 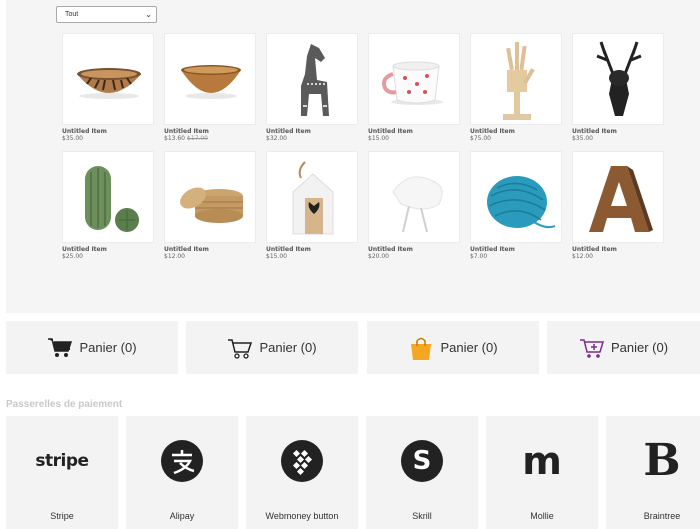 I want to click on product-image-cactus, so click(x=108, y=197).